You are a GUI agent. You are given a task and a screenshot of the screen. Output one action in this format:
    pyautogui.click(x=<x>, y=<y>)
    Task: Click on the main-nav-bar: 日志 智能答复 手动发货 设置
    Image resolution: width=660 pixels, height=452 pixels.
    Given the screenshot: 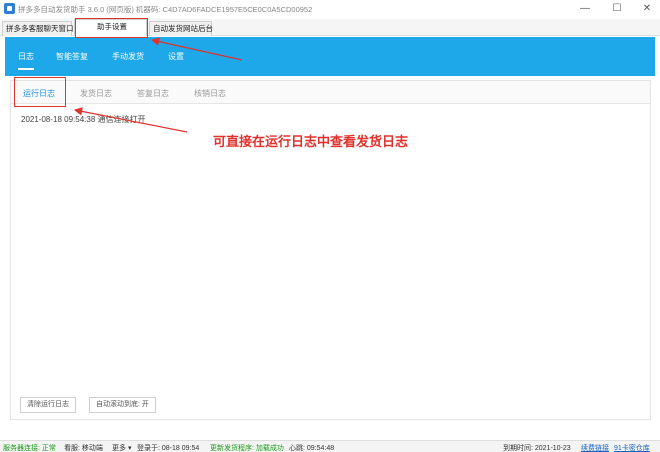 What is the action you would take?
    pyautogui.click(x=330, y=56)
    